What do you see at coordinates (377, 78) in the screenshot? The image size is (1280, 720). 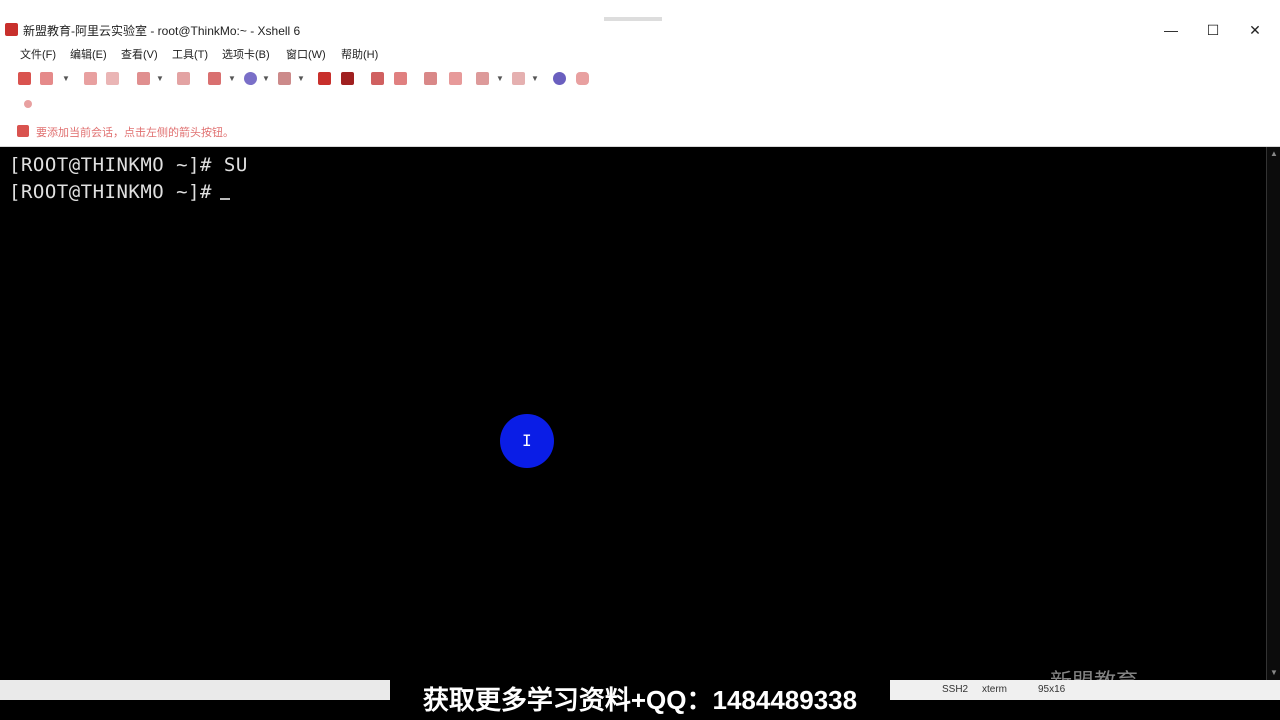 I see `fullscreen-icon` at bounding box center [377, 78].